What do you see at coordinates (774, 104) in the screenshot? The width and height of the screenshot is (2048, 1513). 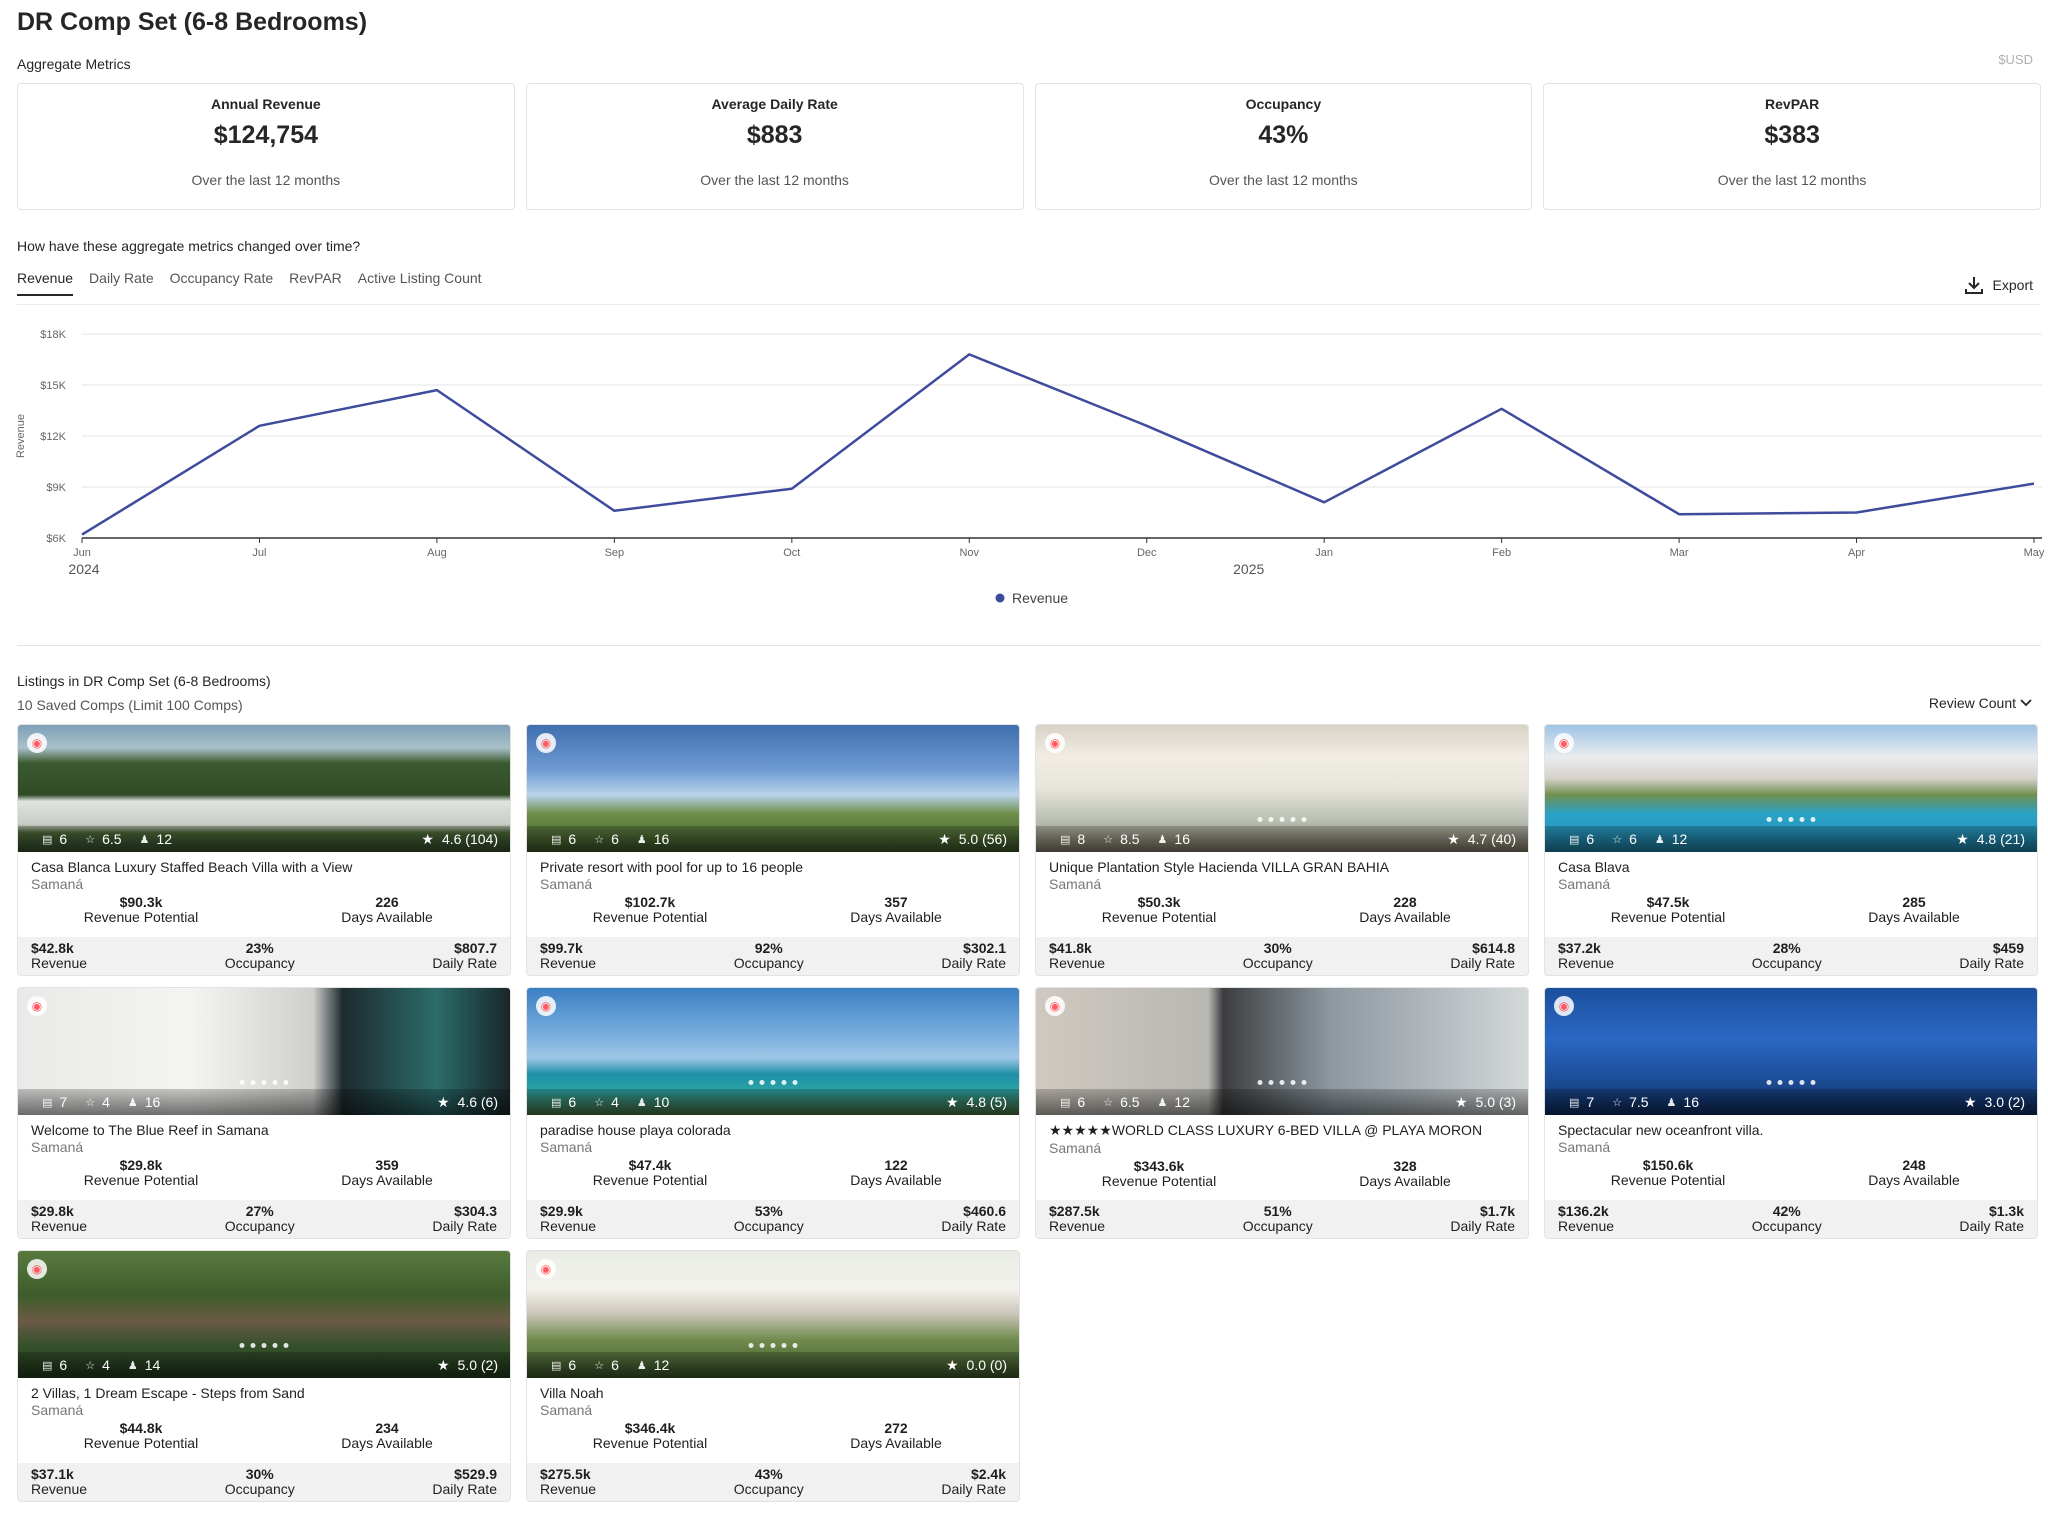 I see `metric-label: Average Daily Rate` at bounding box center [774, 104].